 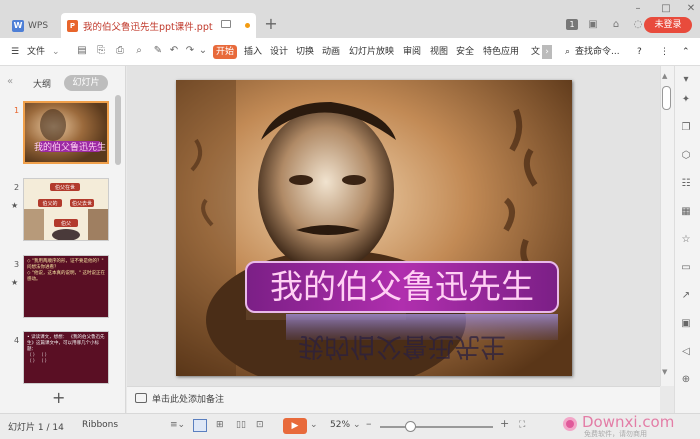 I want to click on tab-review: 审阅, so click(x=412, y=52).